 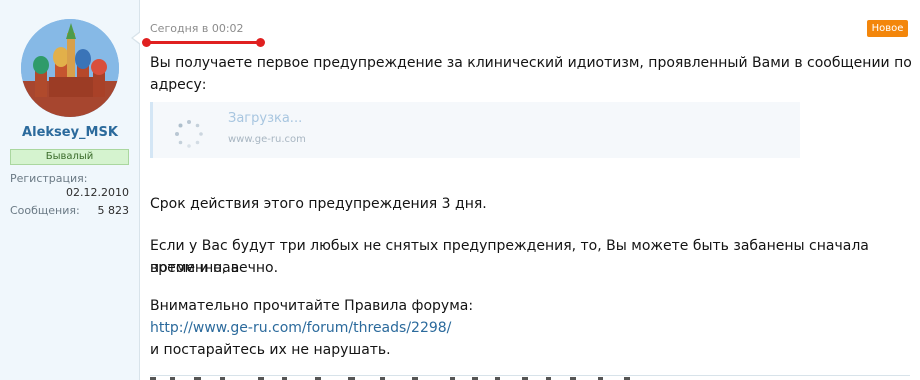 I want to click on message-pointer-inner, so click(x=137, y=38).